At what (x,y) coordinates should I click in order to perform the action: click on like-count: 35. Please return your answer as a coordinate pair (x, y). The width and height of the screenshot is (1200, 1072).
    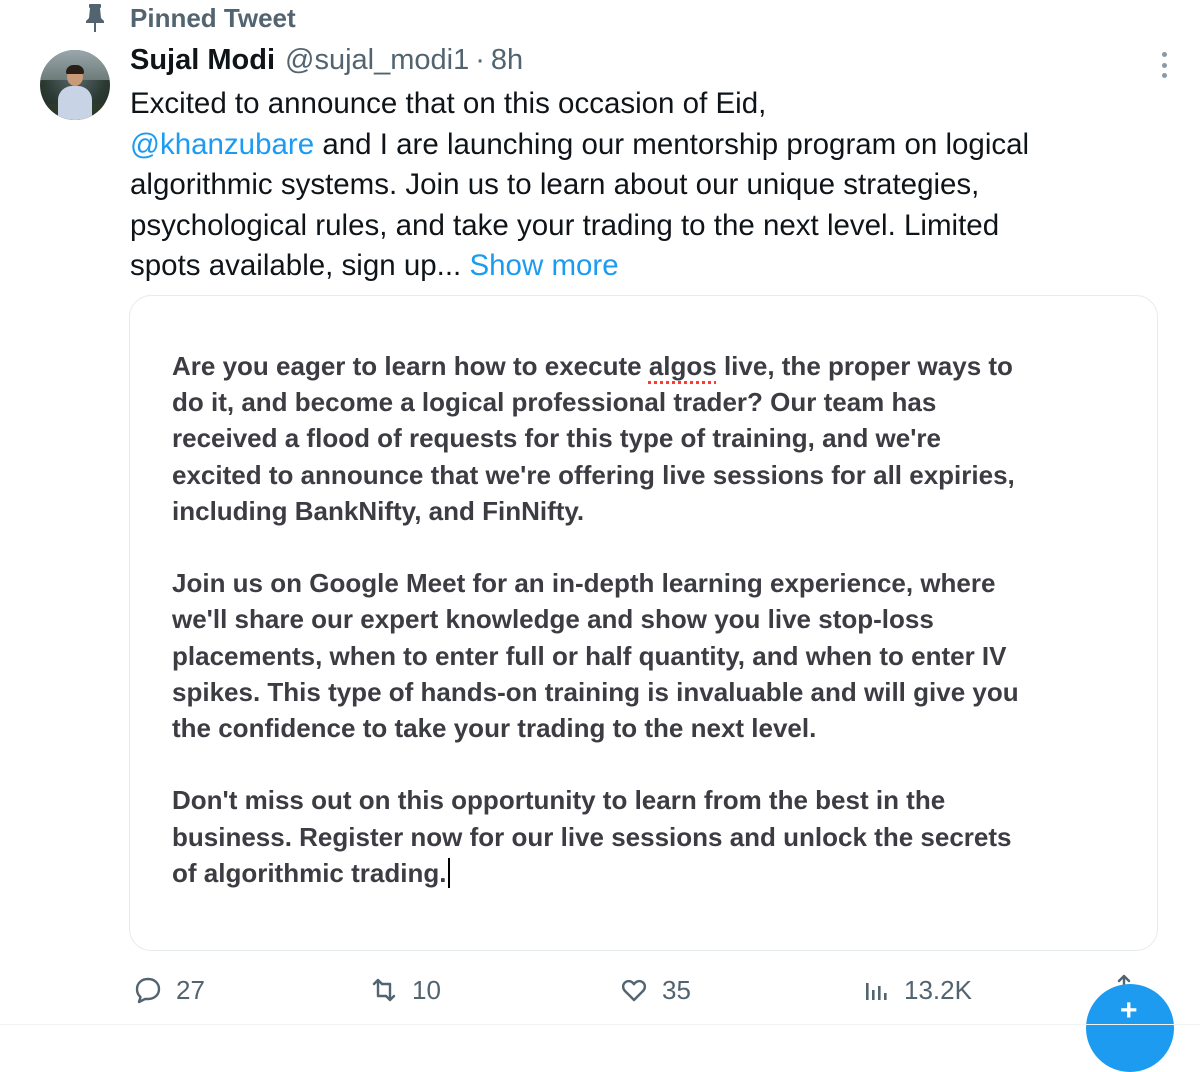
    Looking at the image, I should click on (676, 989).